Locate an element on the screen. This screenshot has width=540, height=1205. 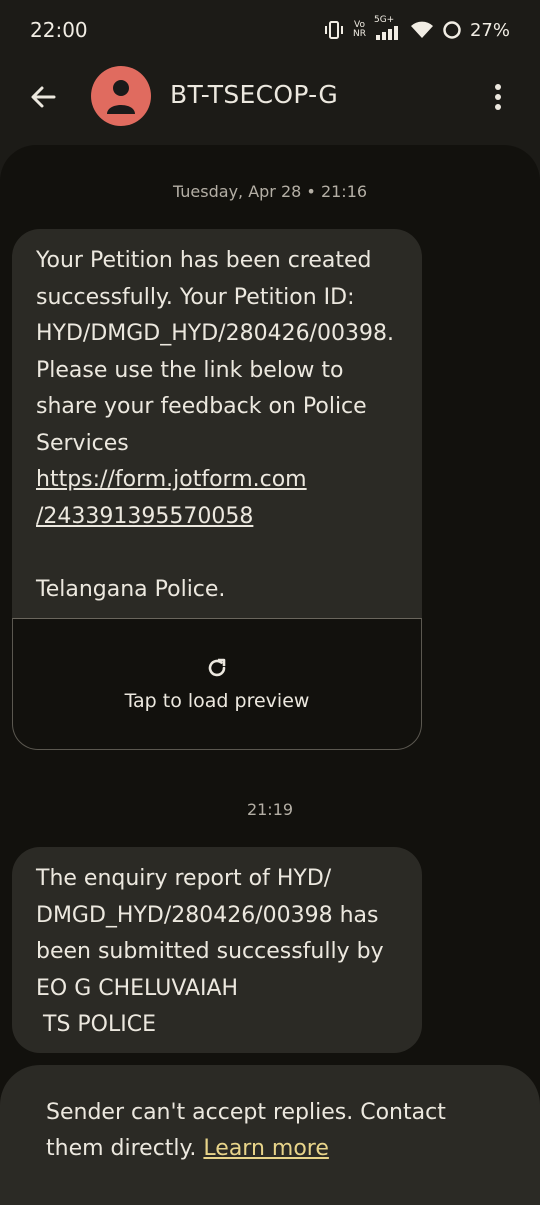
vibrate-icon is located at coordinates (333, 30).